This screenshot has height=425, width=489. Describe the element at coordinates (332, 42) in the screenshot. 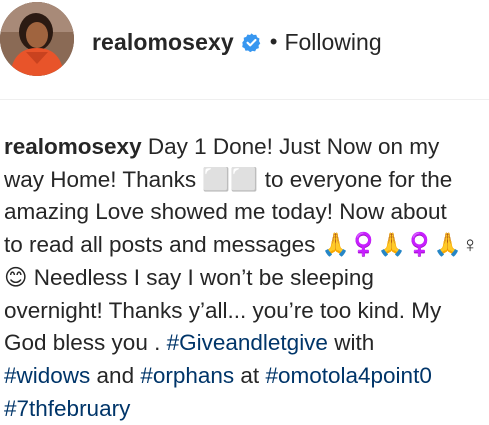

I see `following-button: Following` at that location.